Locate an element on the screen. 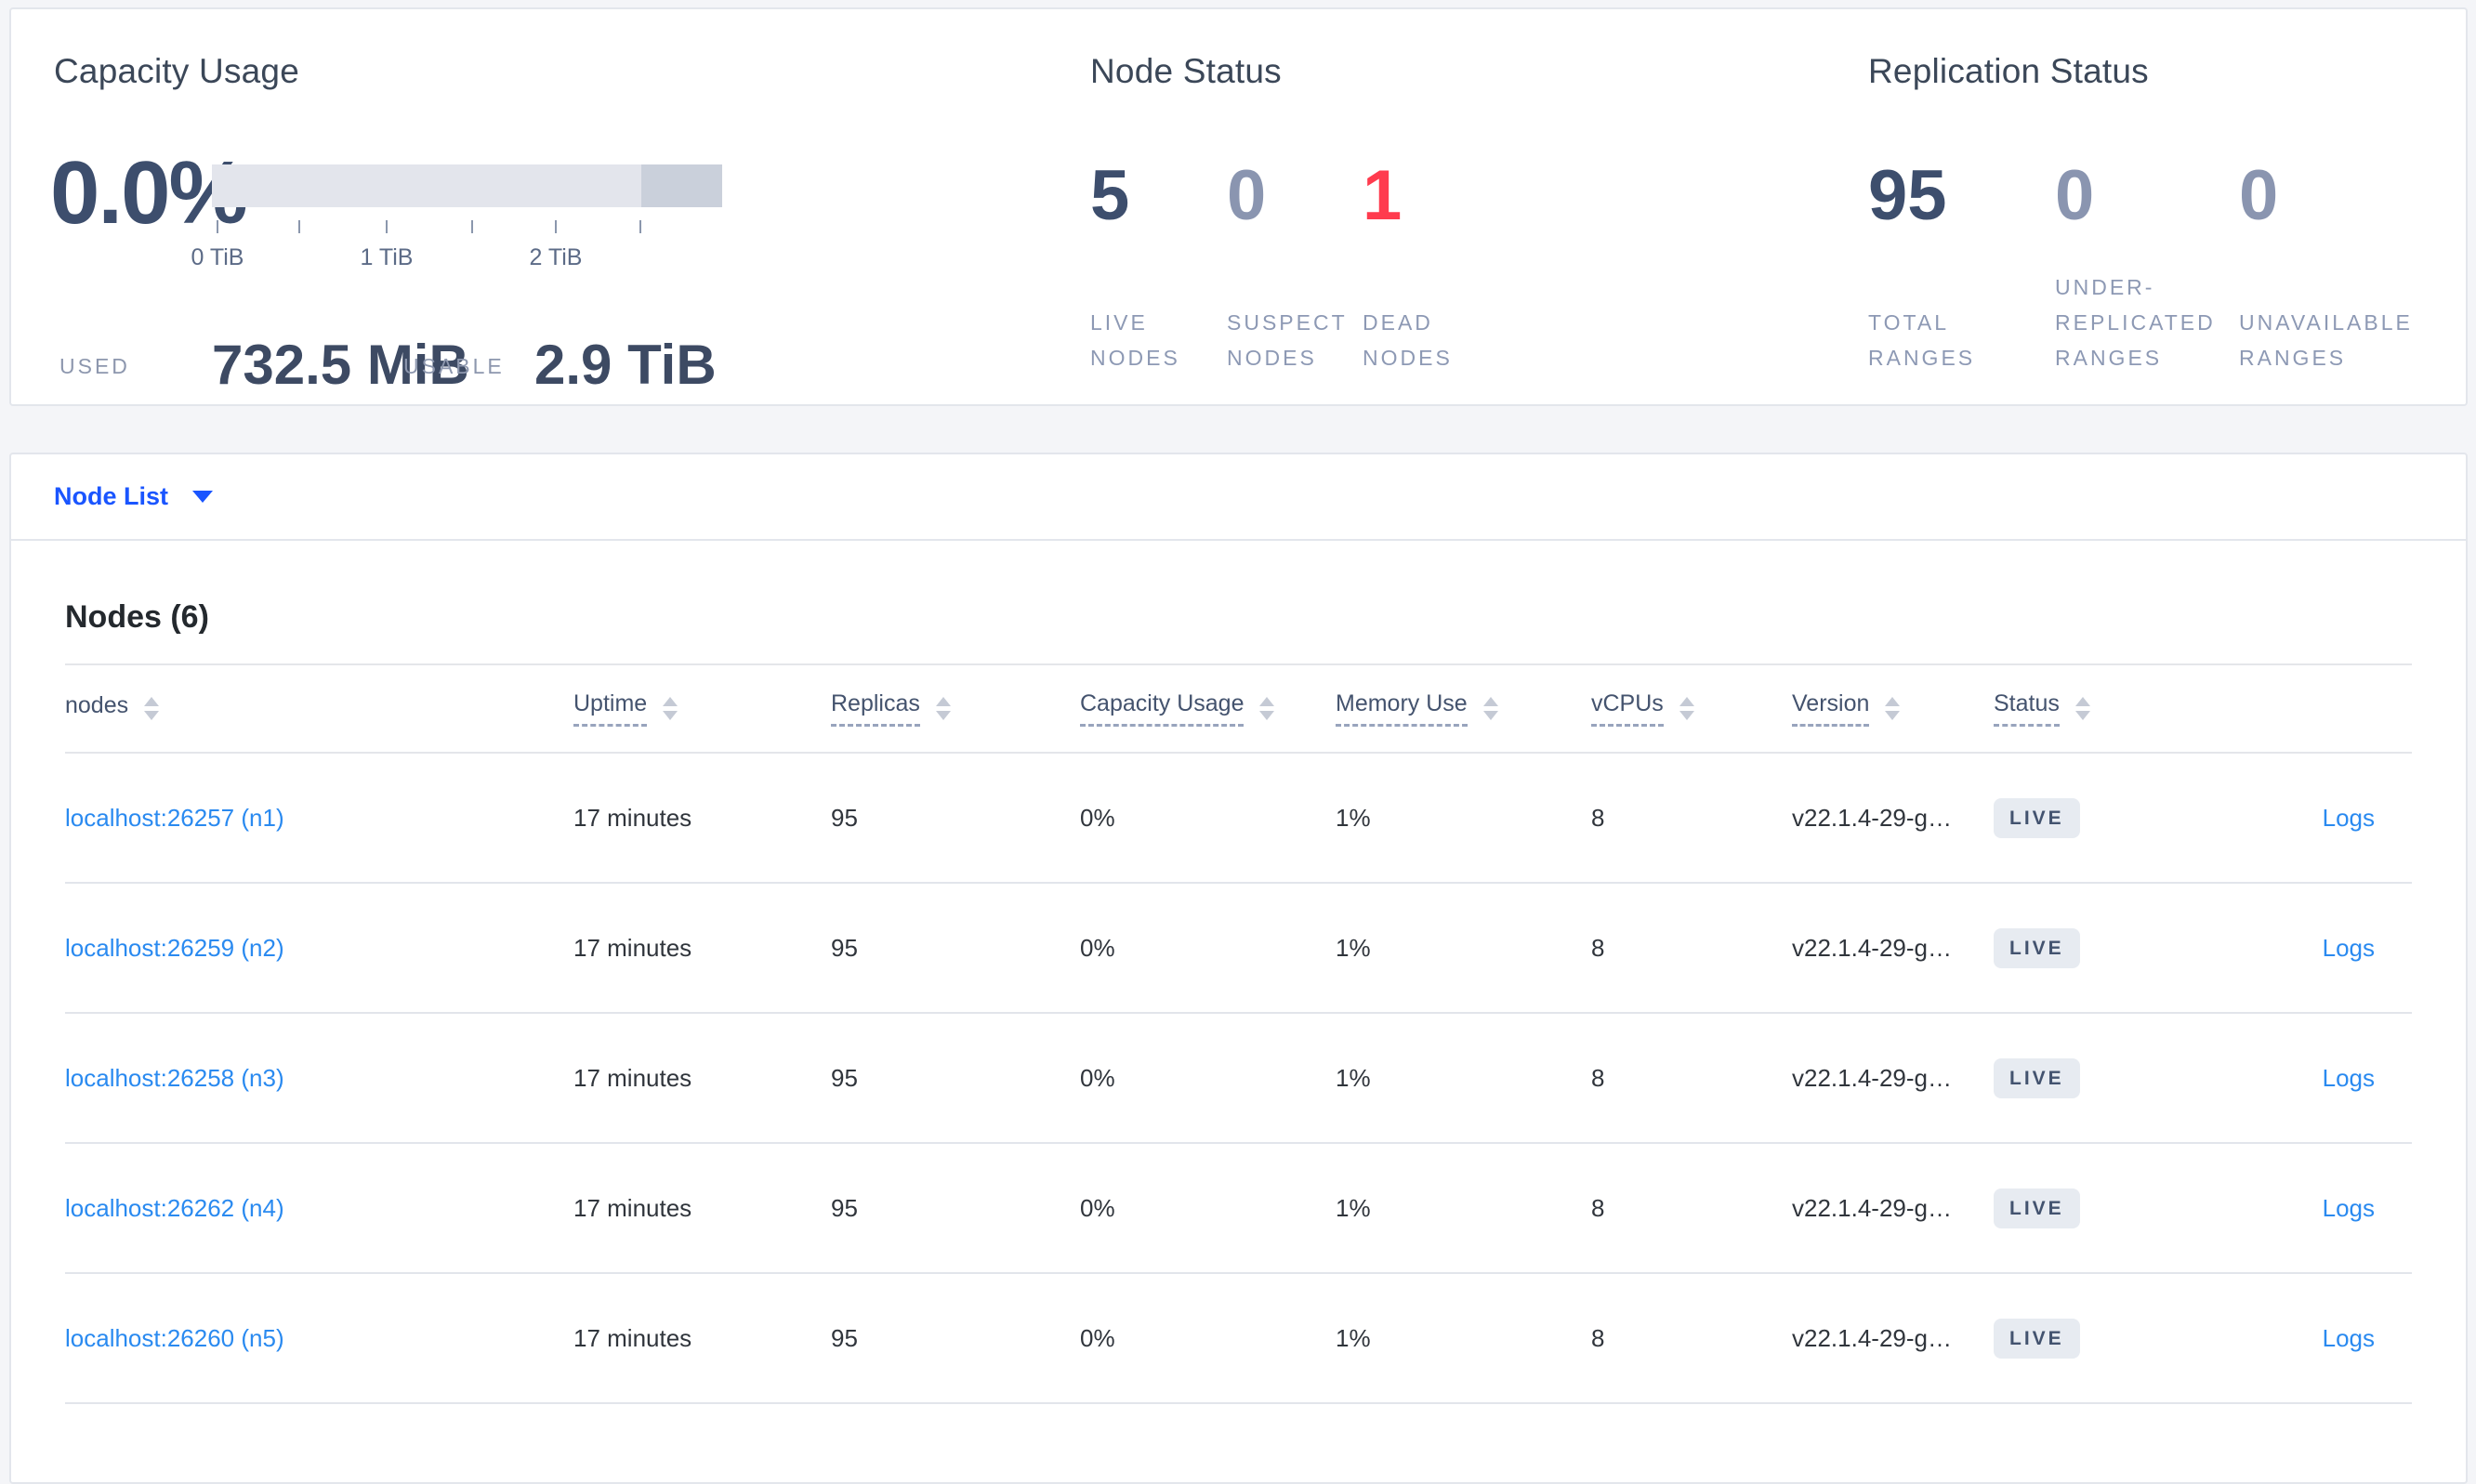 The width and height of the screenshot is (2476, 1484). node-link: localhost:26262 (n4) is located at coordinates (174, 1208).